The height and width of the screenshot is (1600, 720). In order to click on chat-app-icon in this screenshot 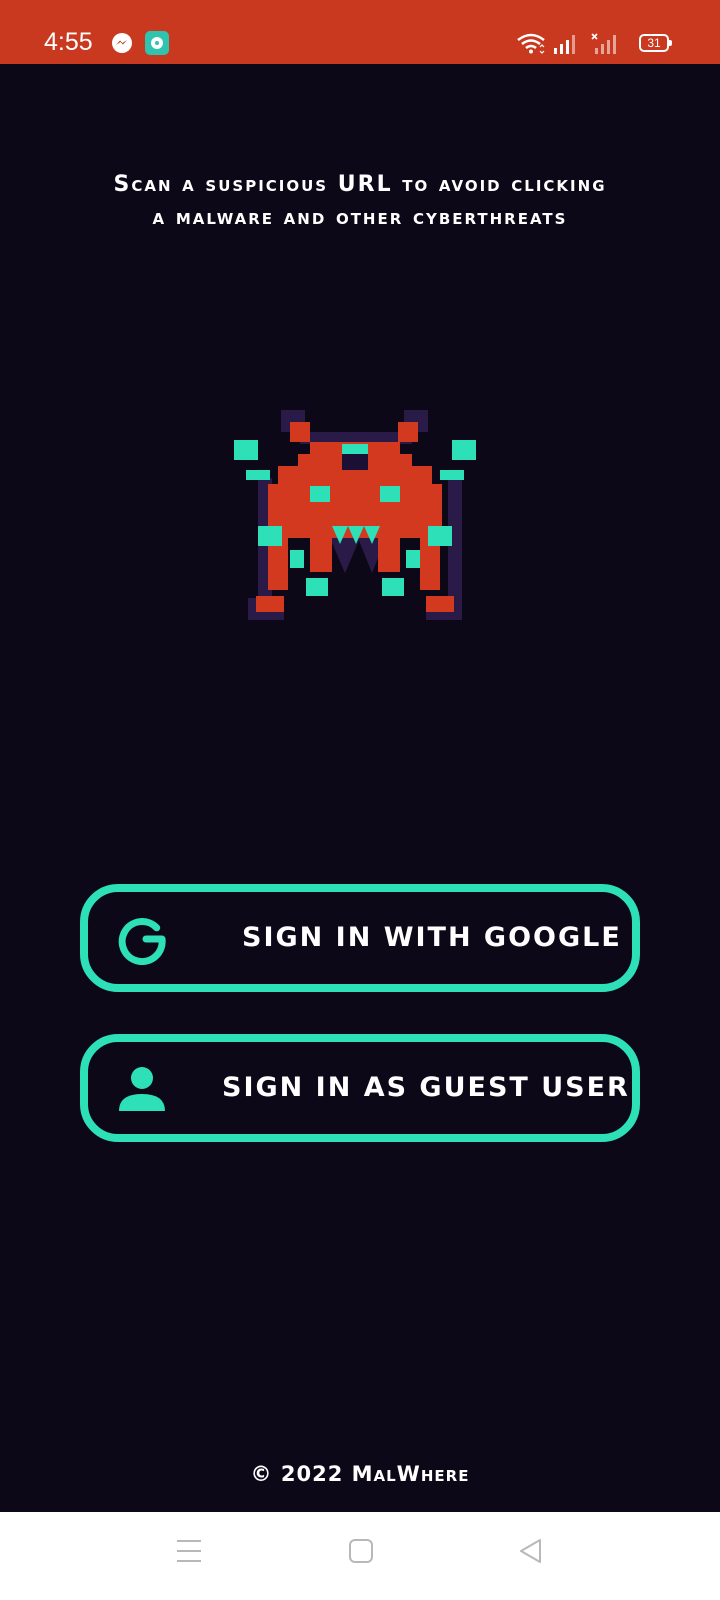, I will do `click(157, 43)`.